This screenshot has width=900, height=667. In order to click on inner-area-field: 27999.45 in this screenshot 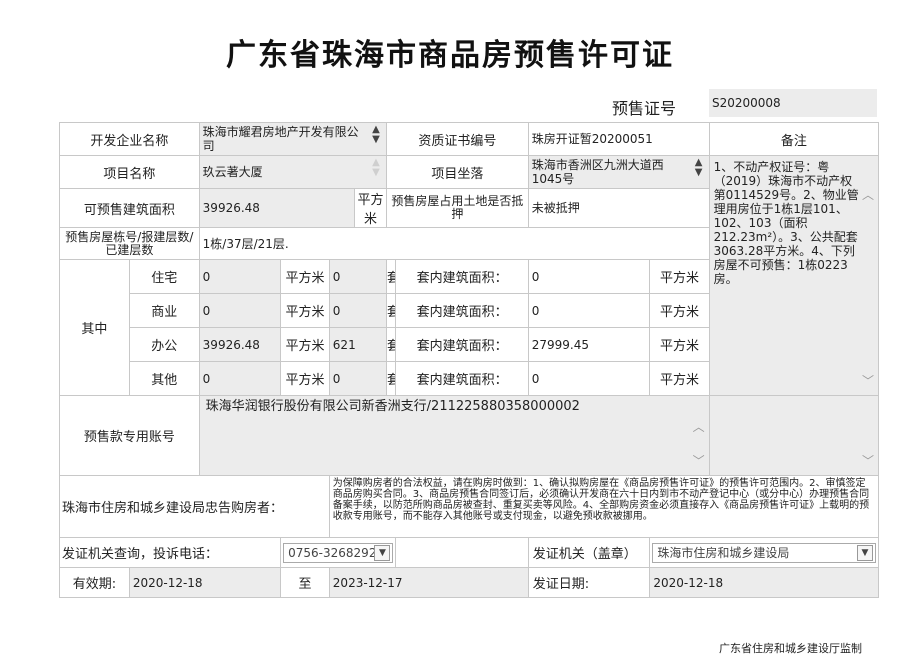, I will do `click(589, 344)`.